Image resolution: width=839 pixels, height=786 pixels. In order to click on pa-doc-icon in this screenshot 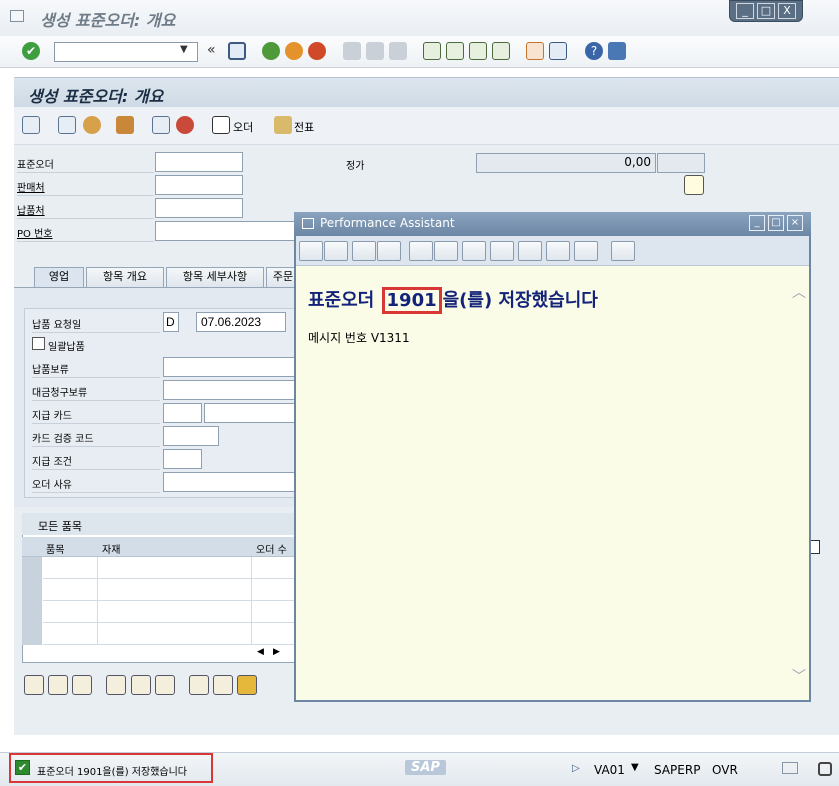, I will do `click(364, 251)`.